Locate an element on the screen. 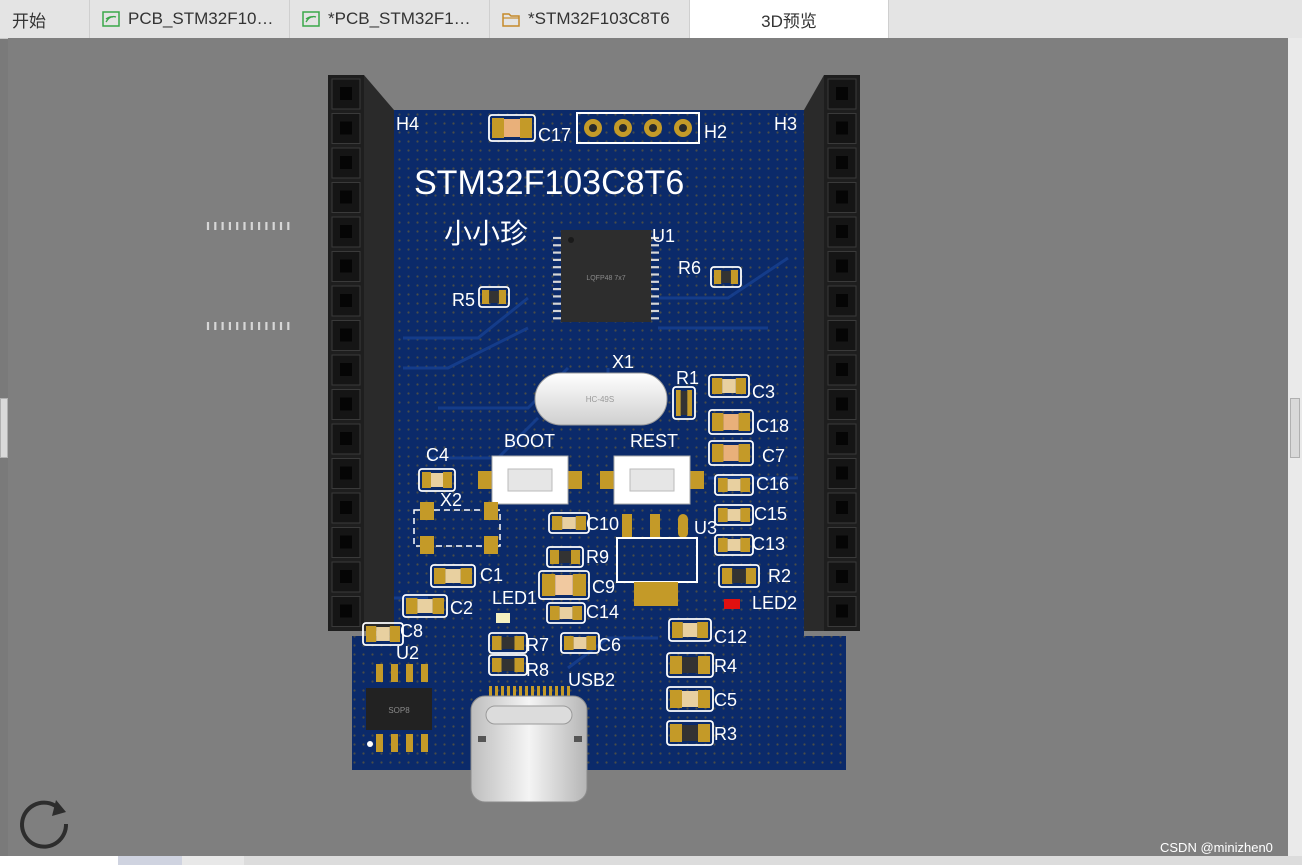  silk-label-u2: U2 is located at coordinates (407, 653).